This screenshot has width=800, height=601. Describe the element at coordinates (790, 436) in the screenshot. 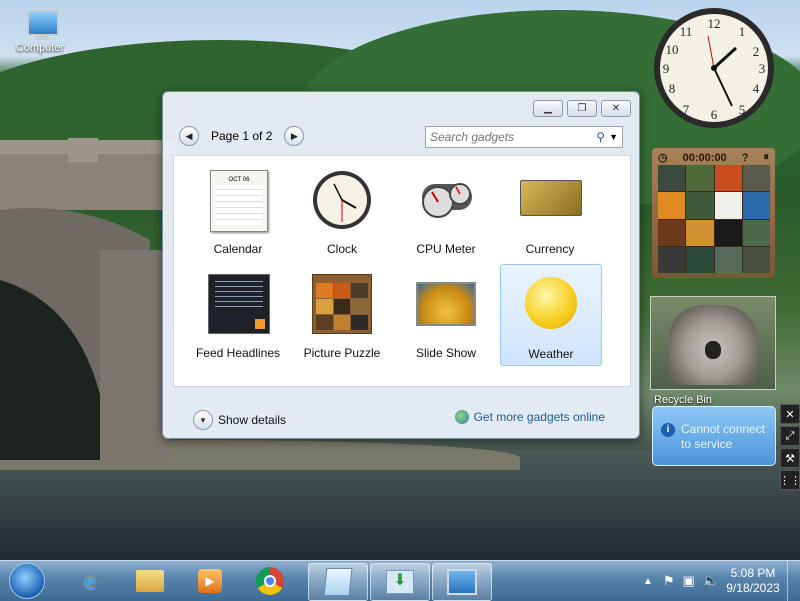

I see `resize-gadget-icon: ⤢` at that location.